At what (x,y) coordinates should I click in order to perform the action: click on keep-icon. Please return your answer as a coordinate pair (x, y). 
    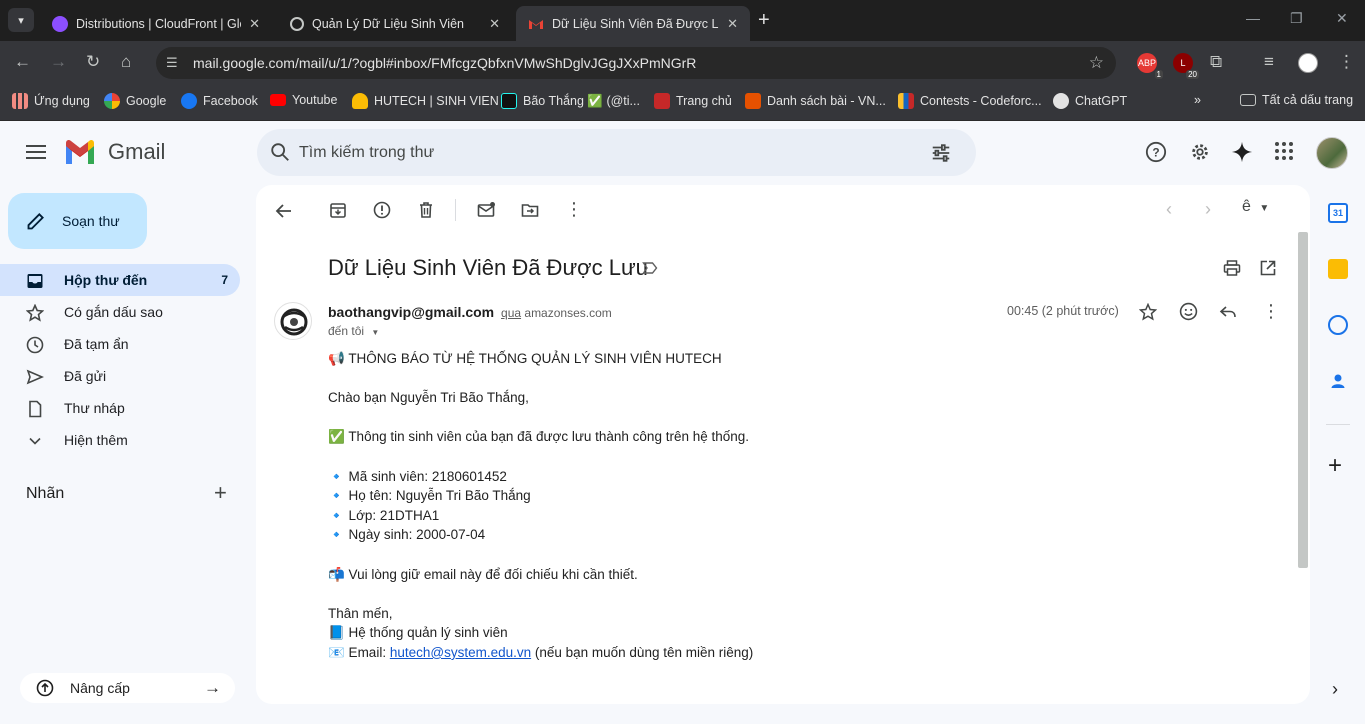
    Looking at the image, I should click on (1338, 269).